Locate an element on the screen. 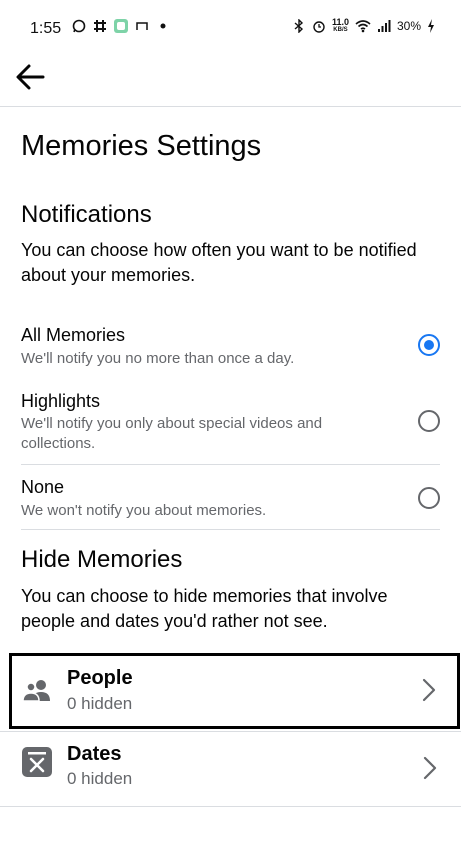 Image resolution: width=461 pixels, height=858 pixels. app-icon is located at coordinates (121, 26).